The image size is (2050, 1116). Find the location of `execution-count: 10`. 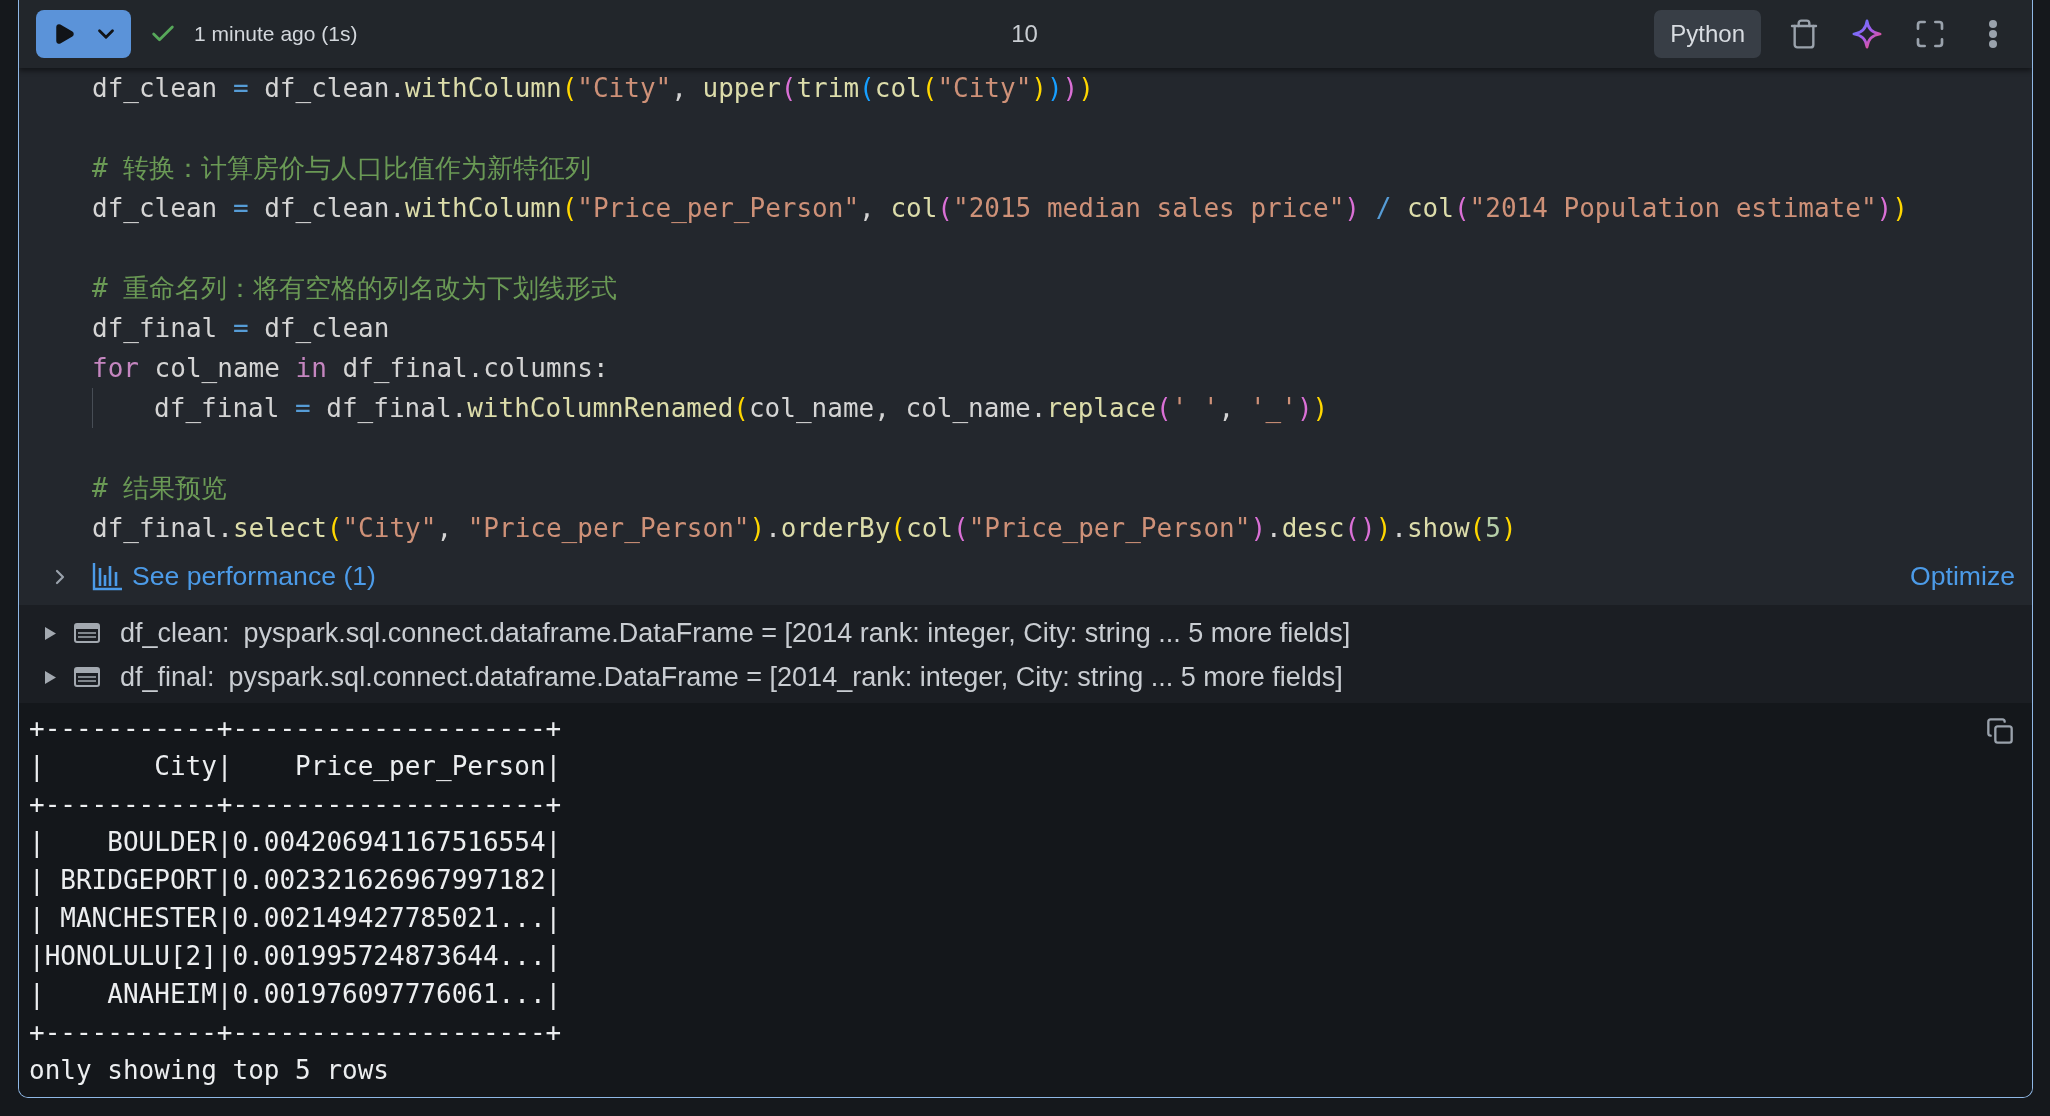

execution-count: 10 is located at coordinates (1024, 34).